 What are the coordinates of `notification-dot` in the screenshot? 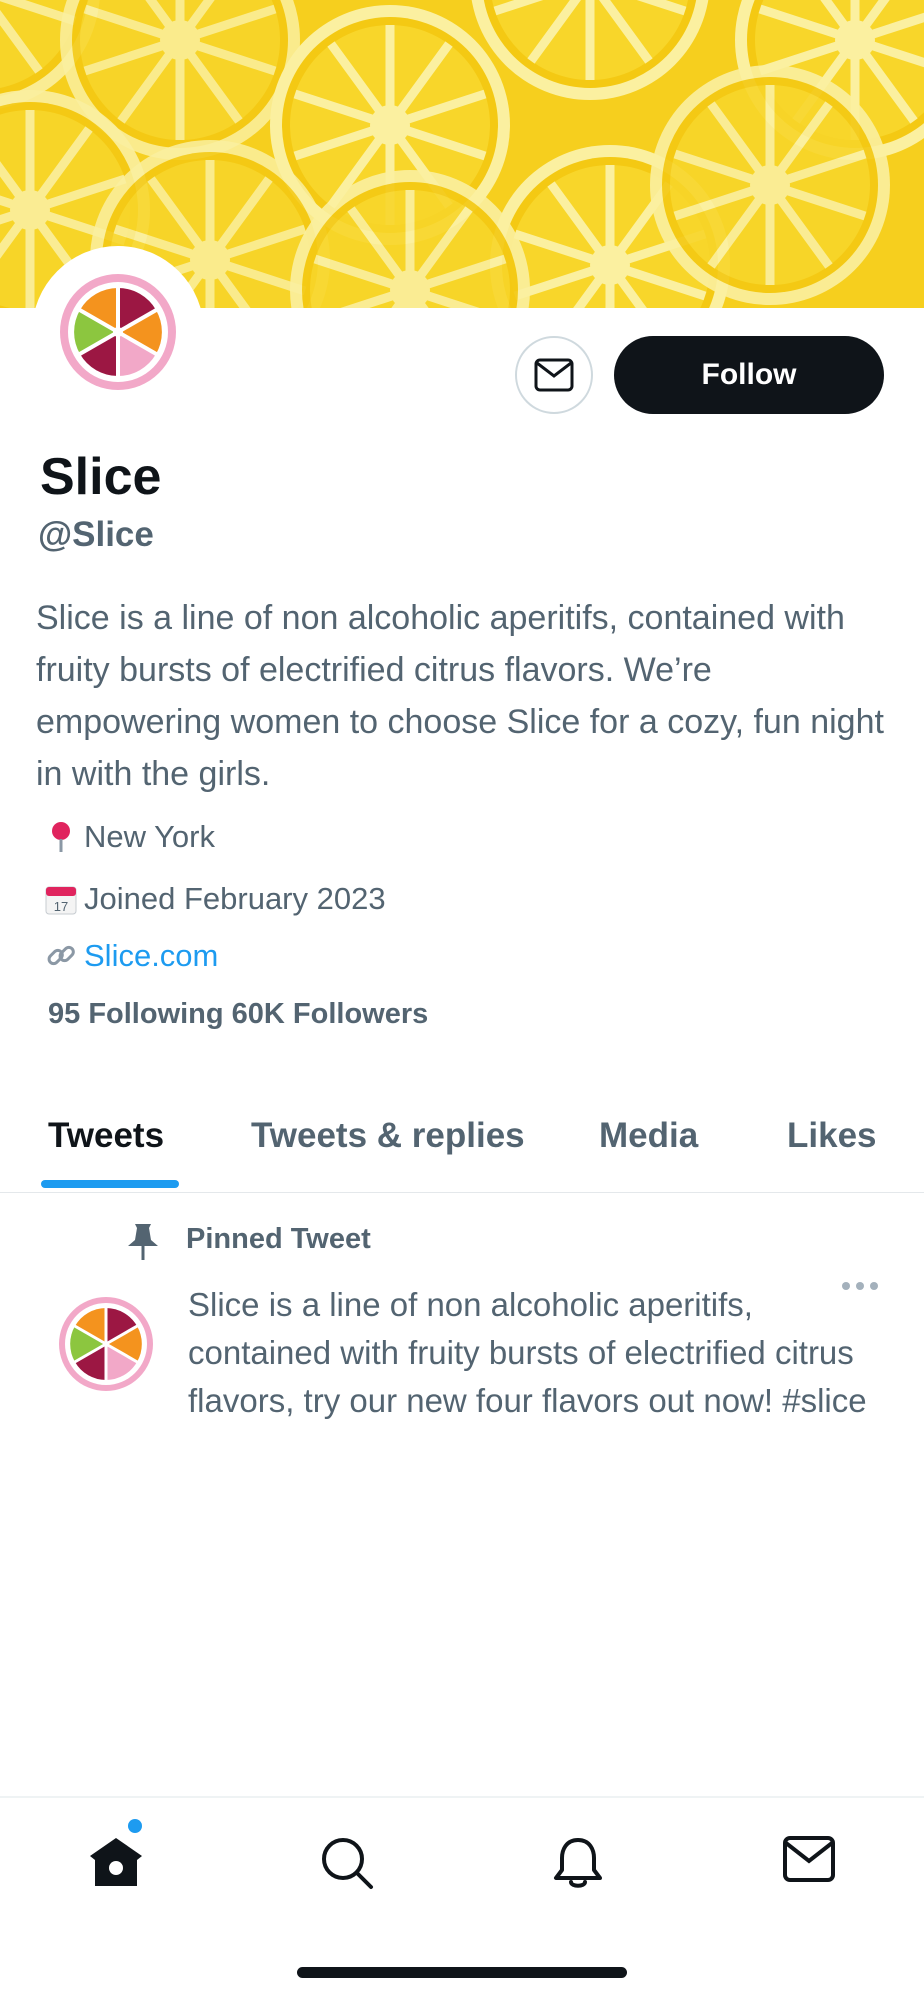 It's located at (135, 1826).